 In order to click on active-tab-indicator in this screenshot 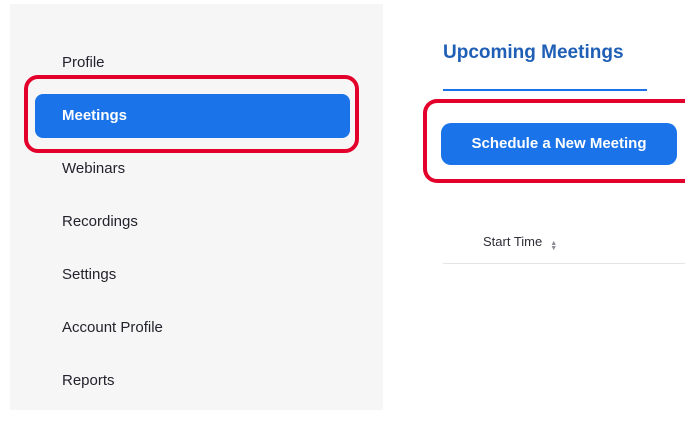, I will do `click(545, 90)`.